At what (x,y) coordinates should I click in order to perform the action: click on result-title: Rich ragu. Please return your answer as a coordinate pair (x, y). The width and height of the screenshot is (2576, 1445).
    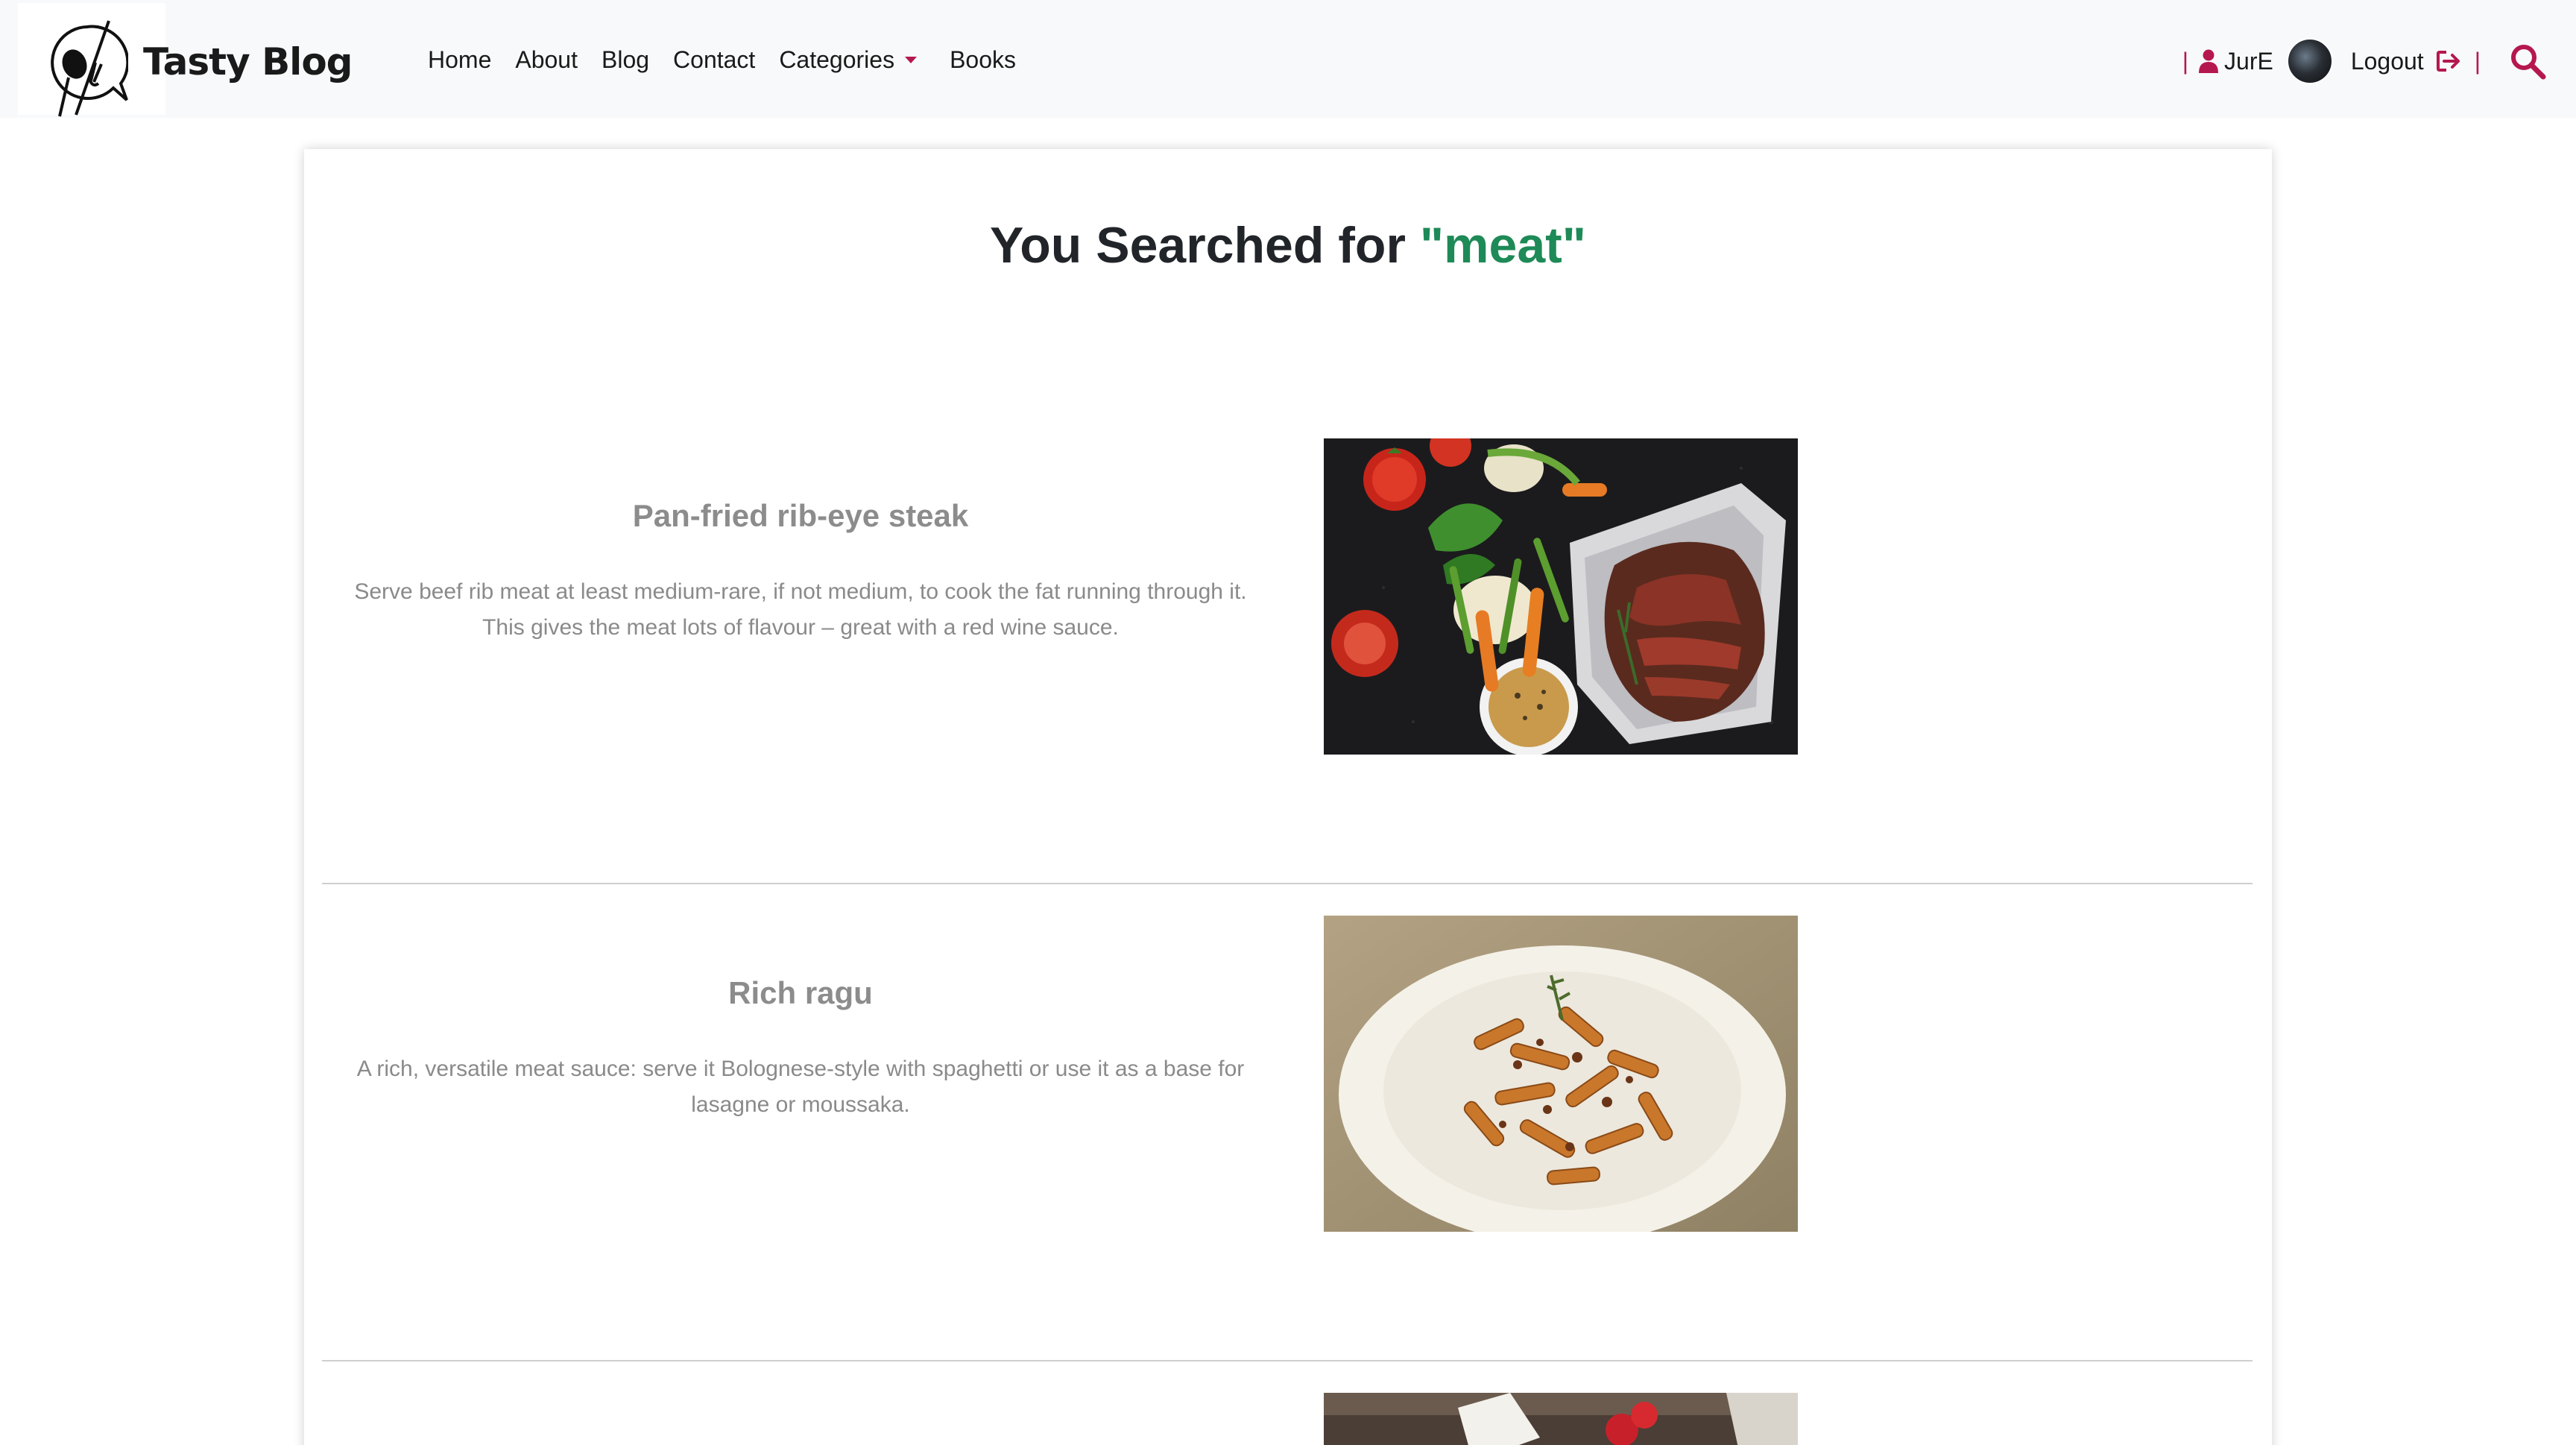
    Looking at the image, I should click on (800, 993).